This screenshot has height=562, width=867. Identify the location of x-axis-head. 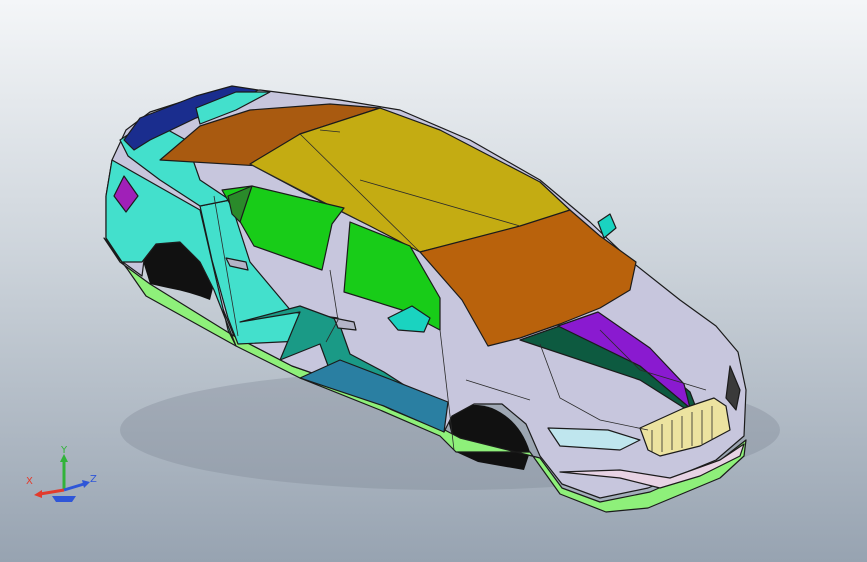
(38, 494).